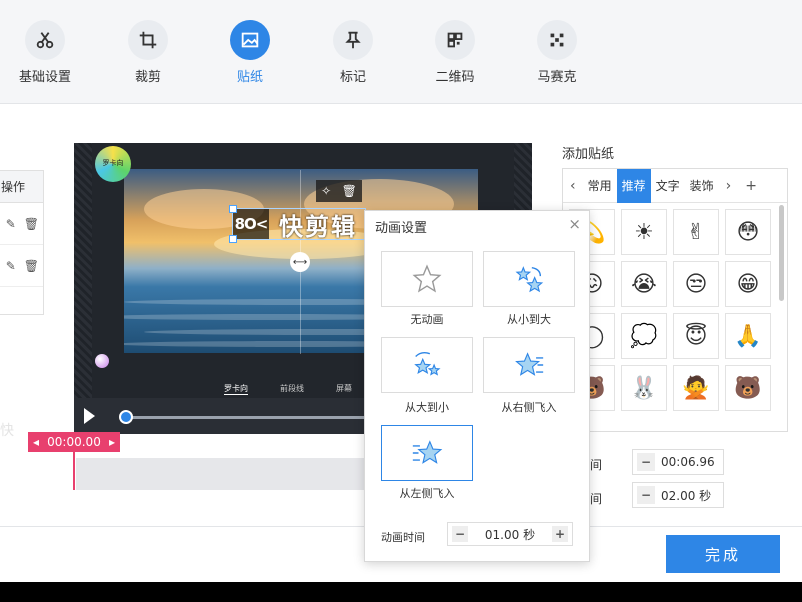  I want to click on sticker-list-panel: 操作 ✎ 🗑 ✎ 🗑, so click(22, 242).